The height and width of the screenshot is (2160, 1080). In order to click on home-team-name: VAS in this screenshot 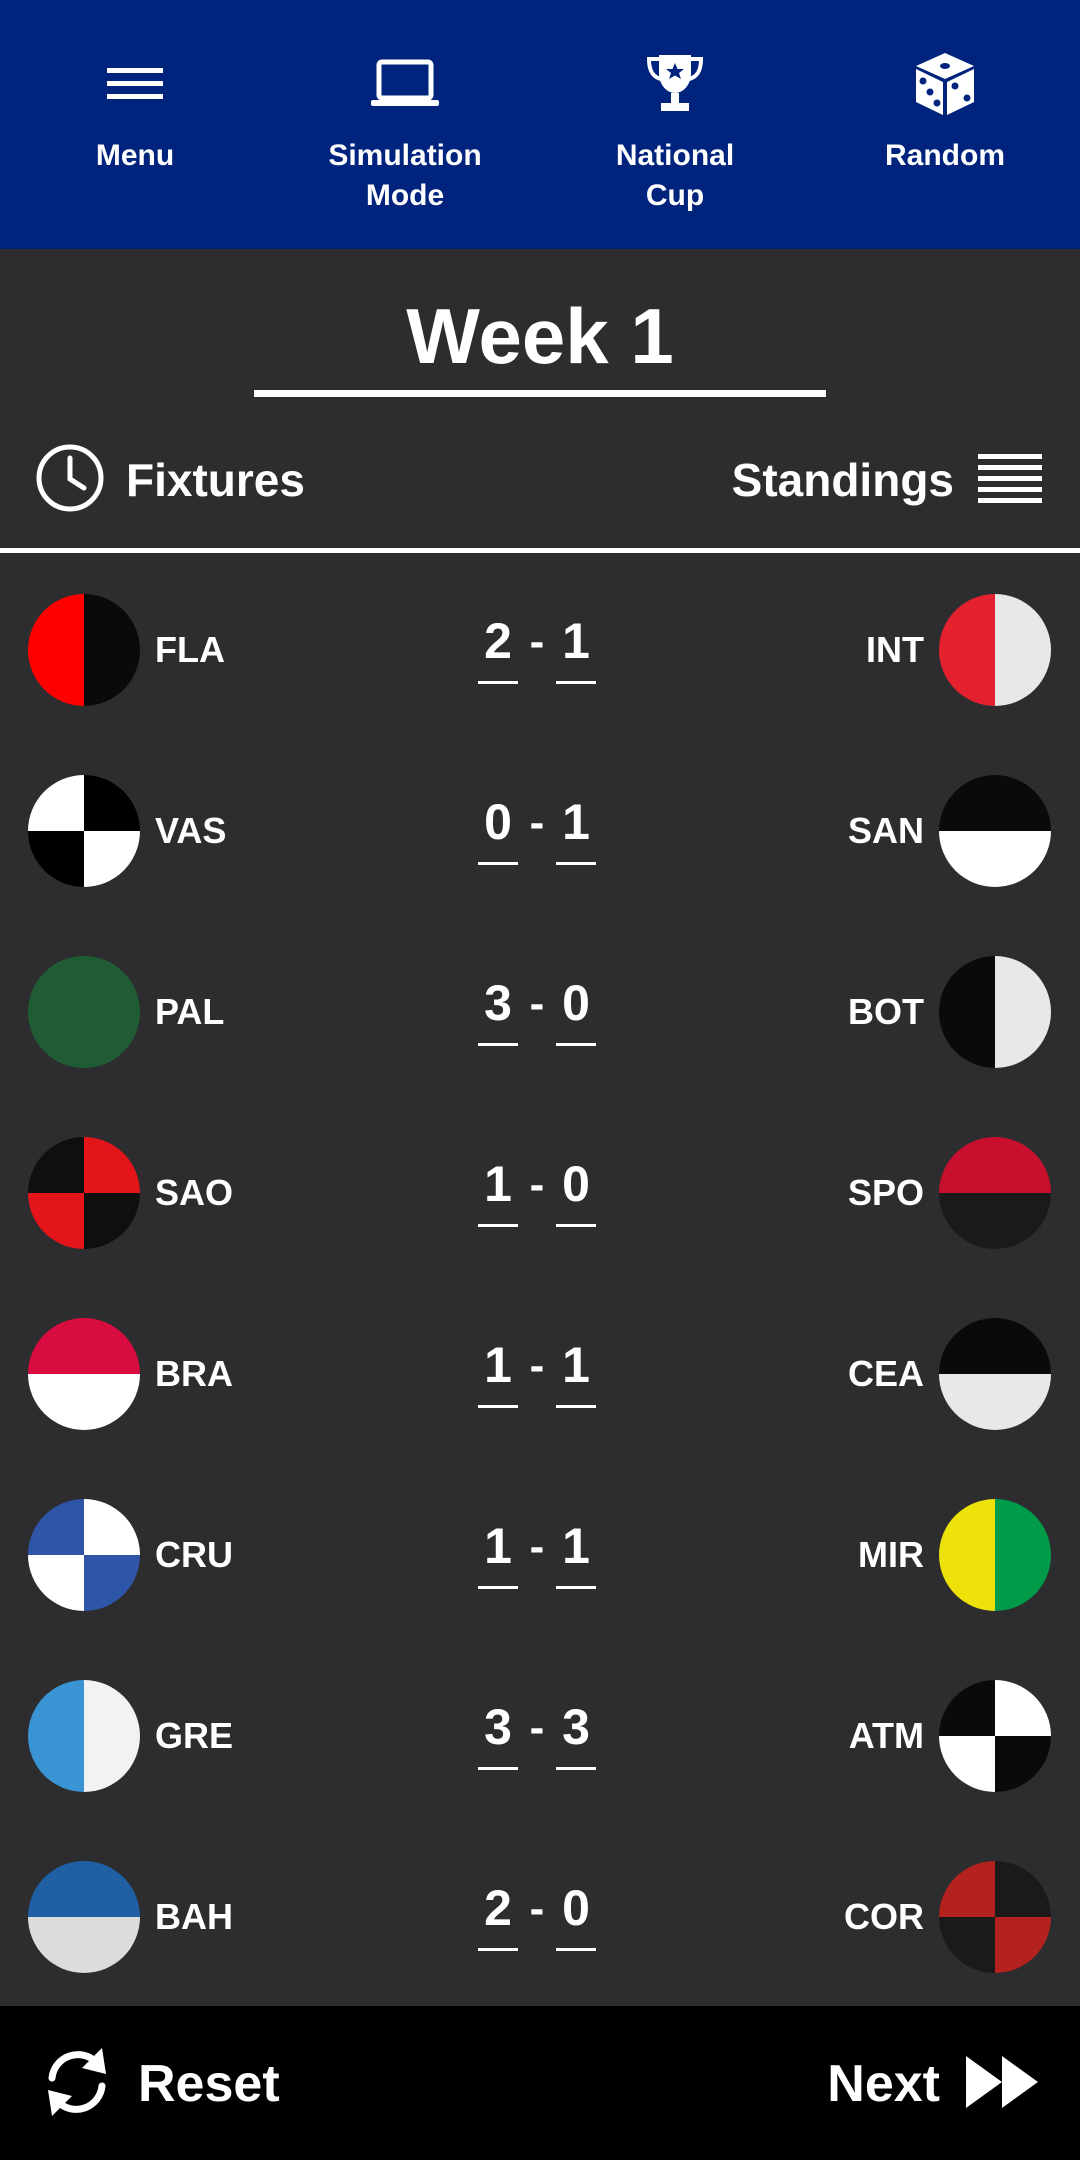, I will do `click(191, 830)`.